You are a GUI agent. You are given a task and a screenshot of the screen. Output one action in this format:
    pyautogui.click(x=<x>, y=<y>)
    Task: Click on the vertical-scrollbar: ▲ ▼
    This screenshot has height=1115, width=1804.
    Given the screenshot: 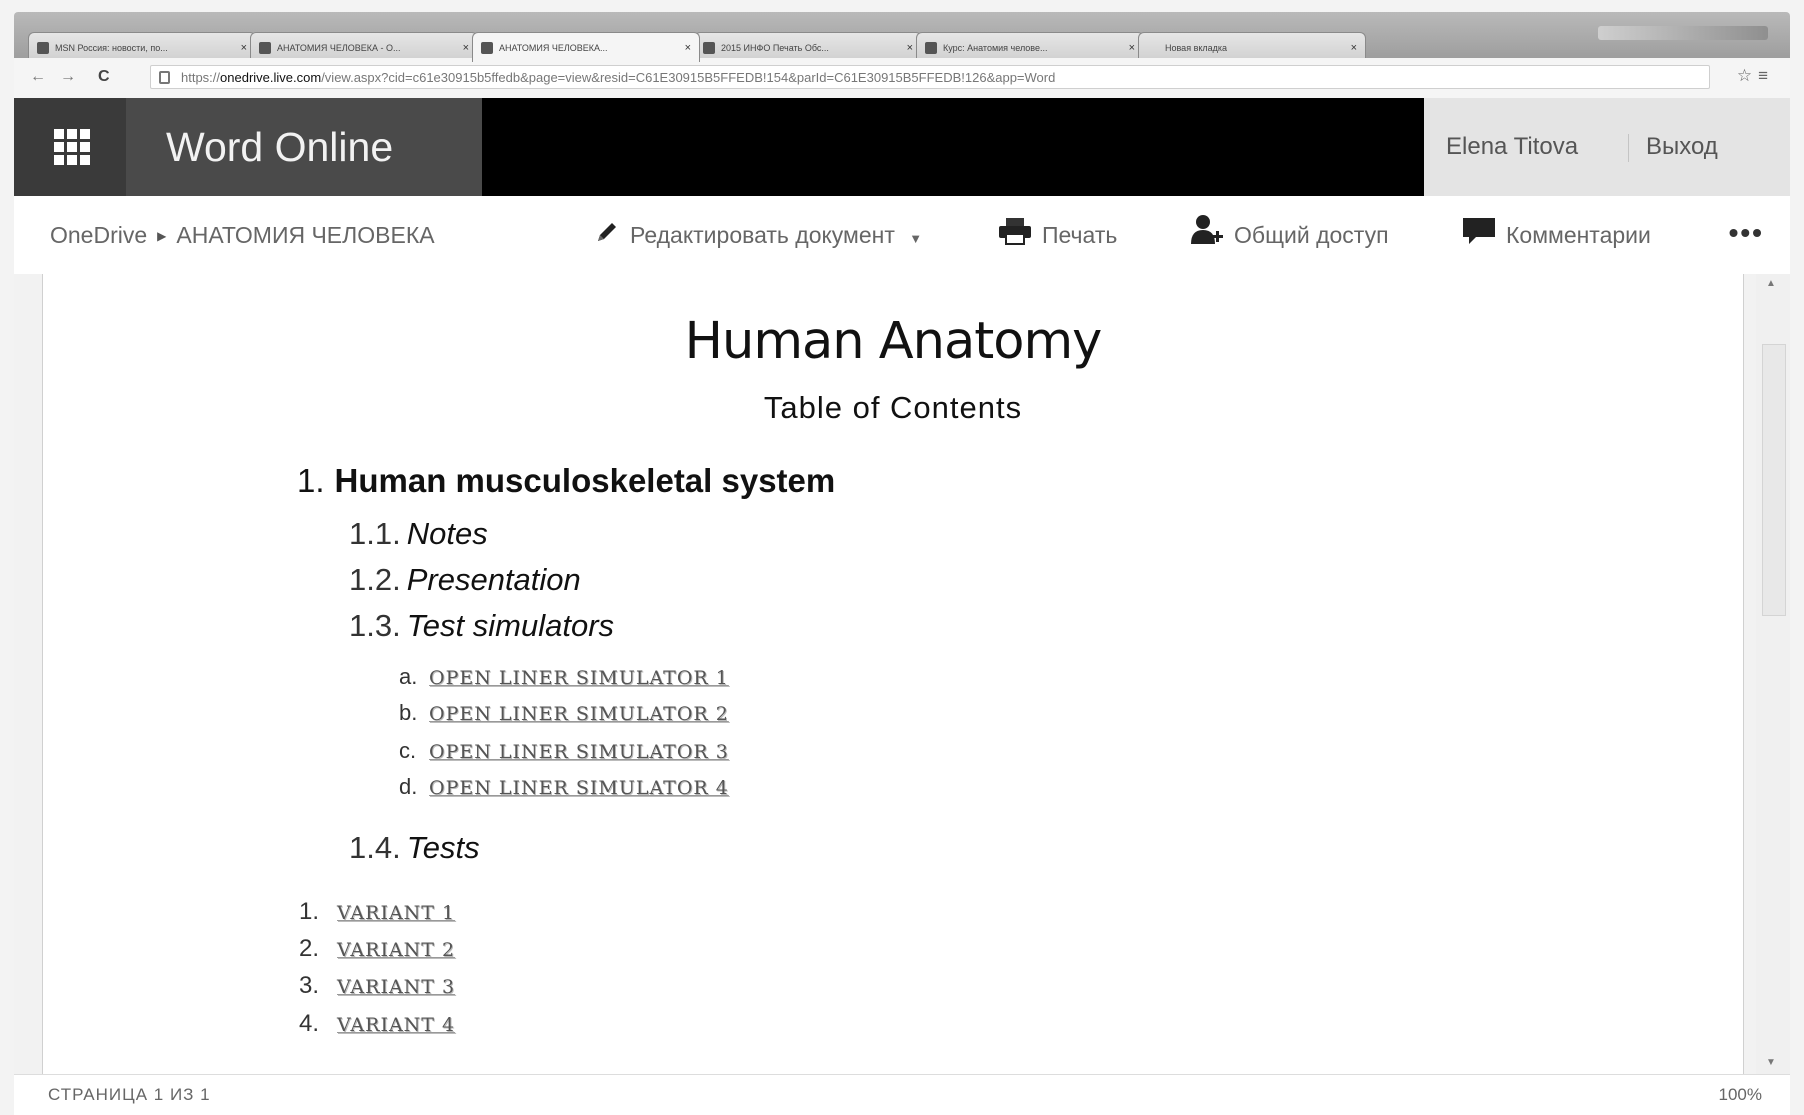 What is the action you would take?
    pyautogui.click(x=1773, y=674)
    